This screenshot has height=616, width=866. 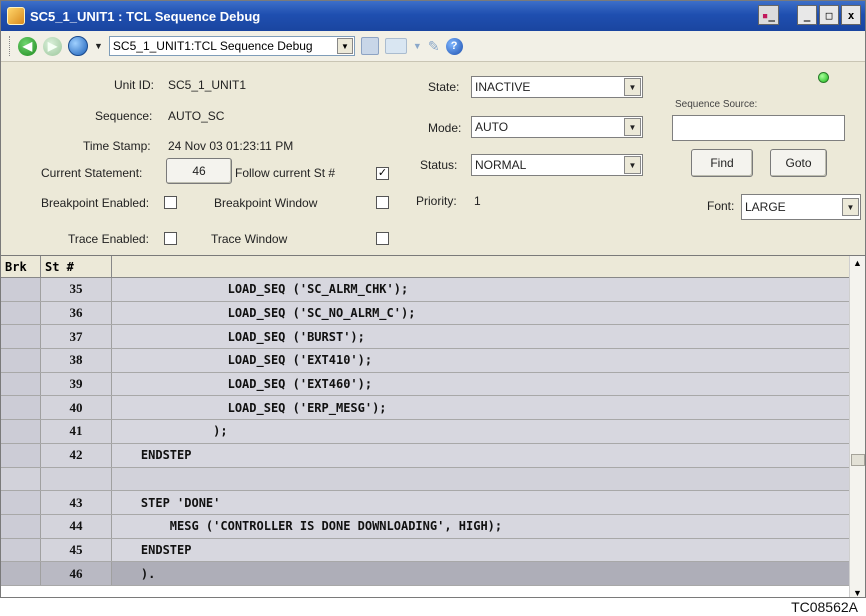 What do you see at coordinates (857, 426) in the screenshot?
I see `vertical-scrollbar: ▲ ▼` at bounding box center [857, 426].